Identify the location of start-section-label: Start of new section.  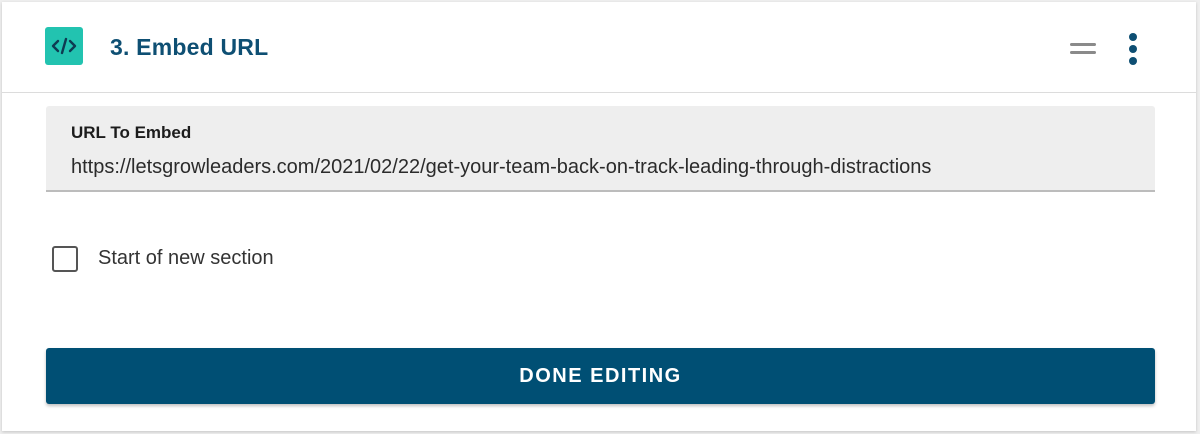
(186, 258).